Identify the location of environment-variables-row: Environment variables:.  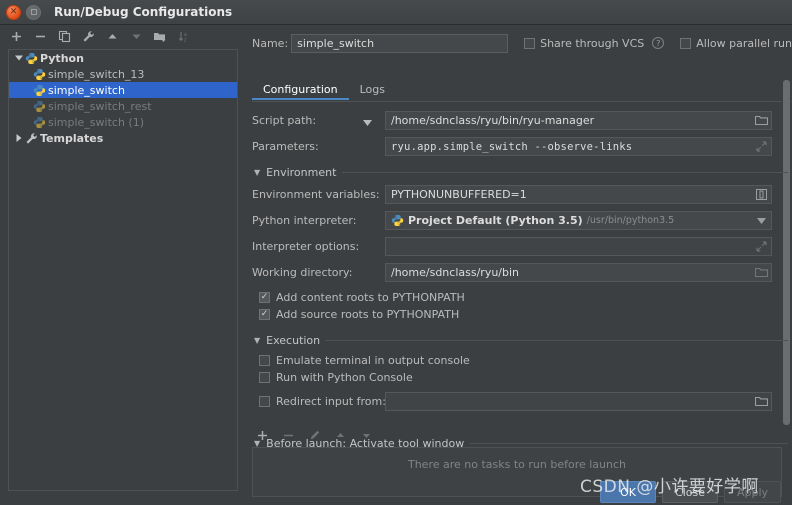
(316, 194).